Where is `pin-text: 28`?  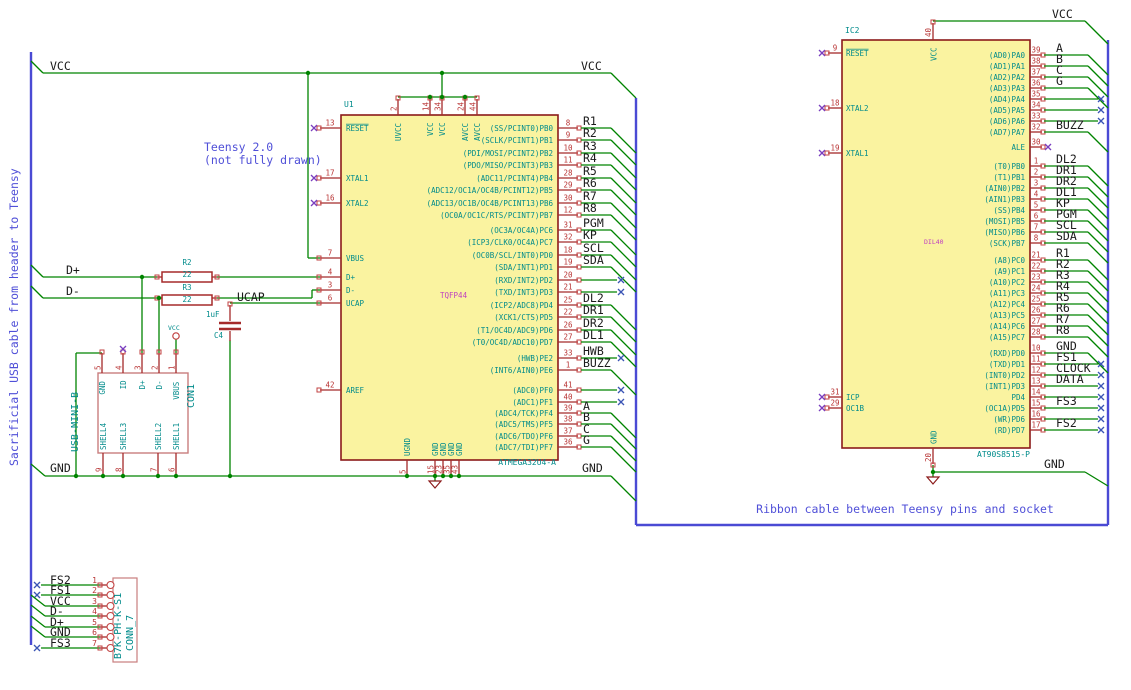
pin-text: 28 is located at coordinates (1036, 332).